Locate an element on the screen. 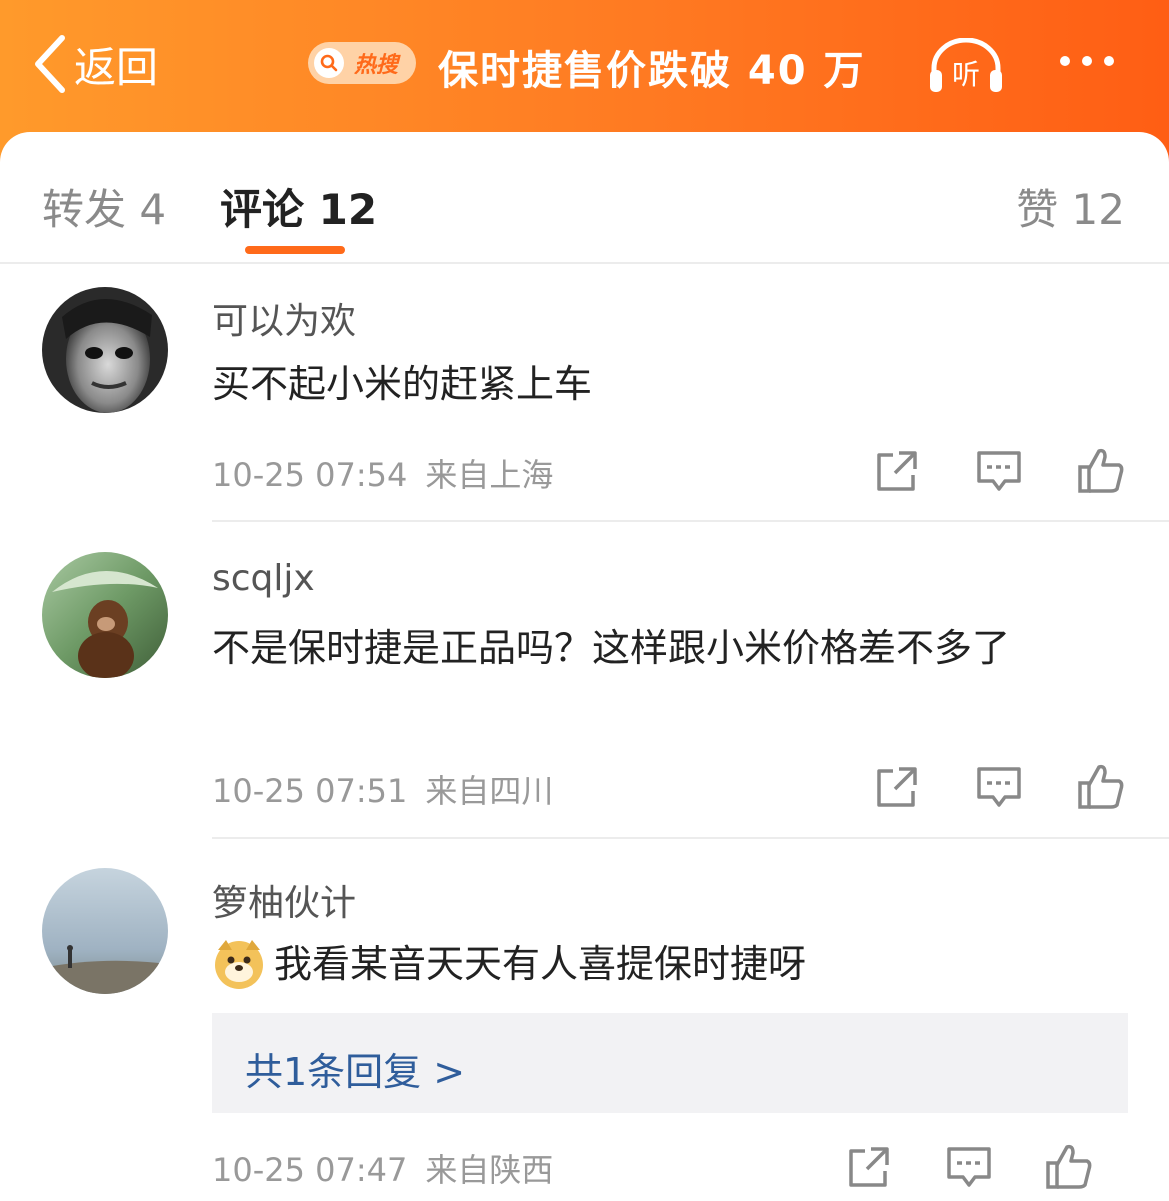 This screenshot has height=1201, width=1169. search-icon is located at coordinates (329, 63).